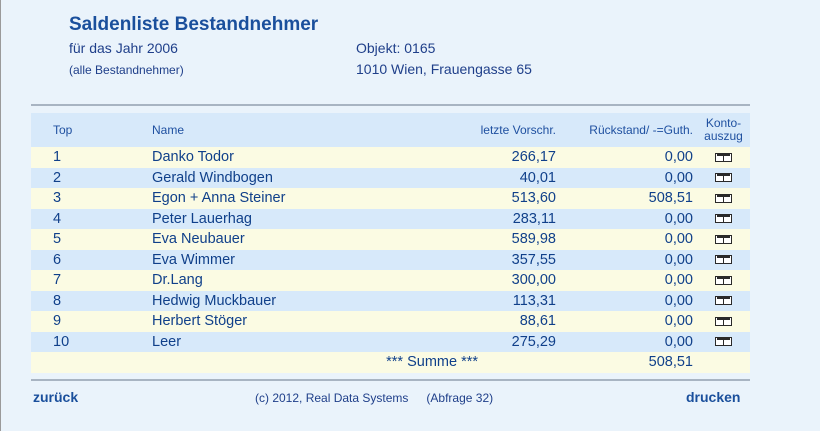 The image size is (820, 431). Describe the element at coordinates (90, 280) in the screenshot. I see `row-top: 7` at that location.